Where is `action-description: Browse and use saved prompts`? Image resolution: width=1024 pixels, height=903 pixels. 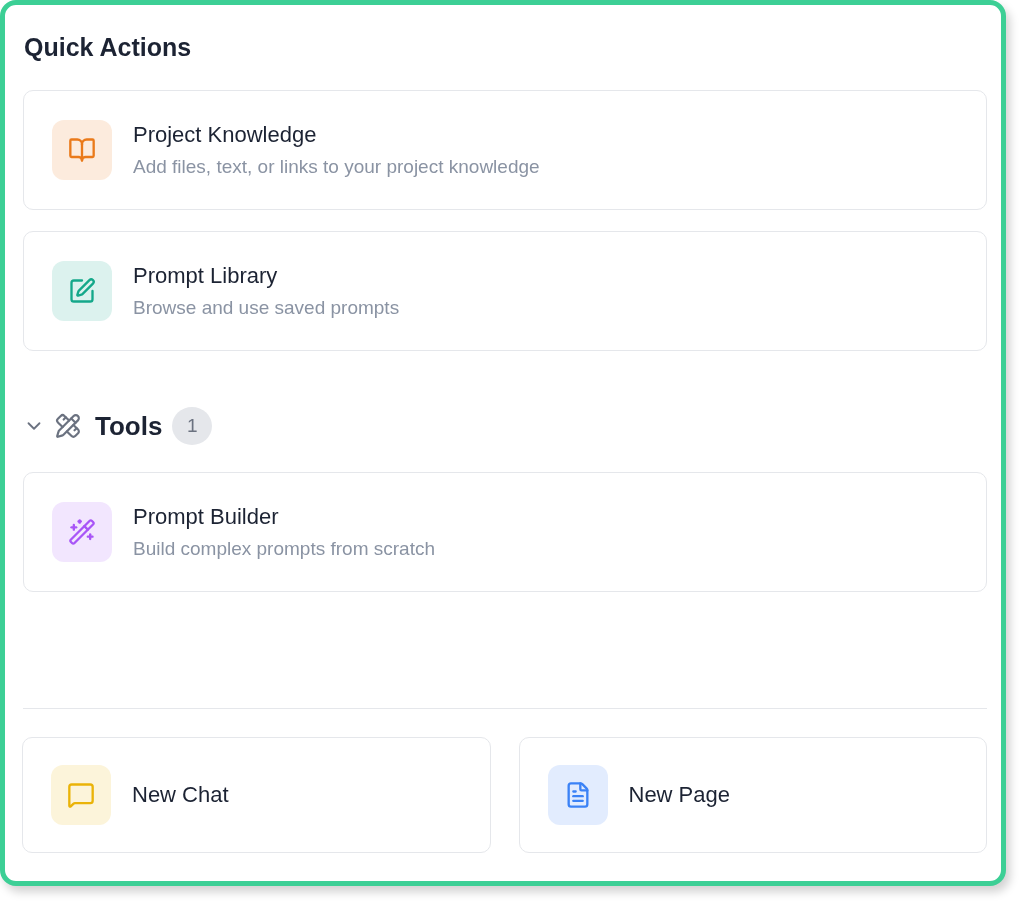
action-description: Browse and use saved prompts is located at coordinates (266, 308).